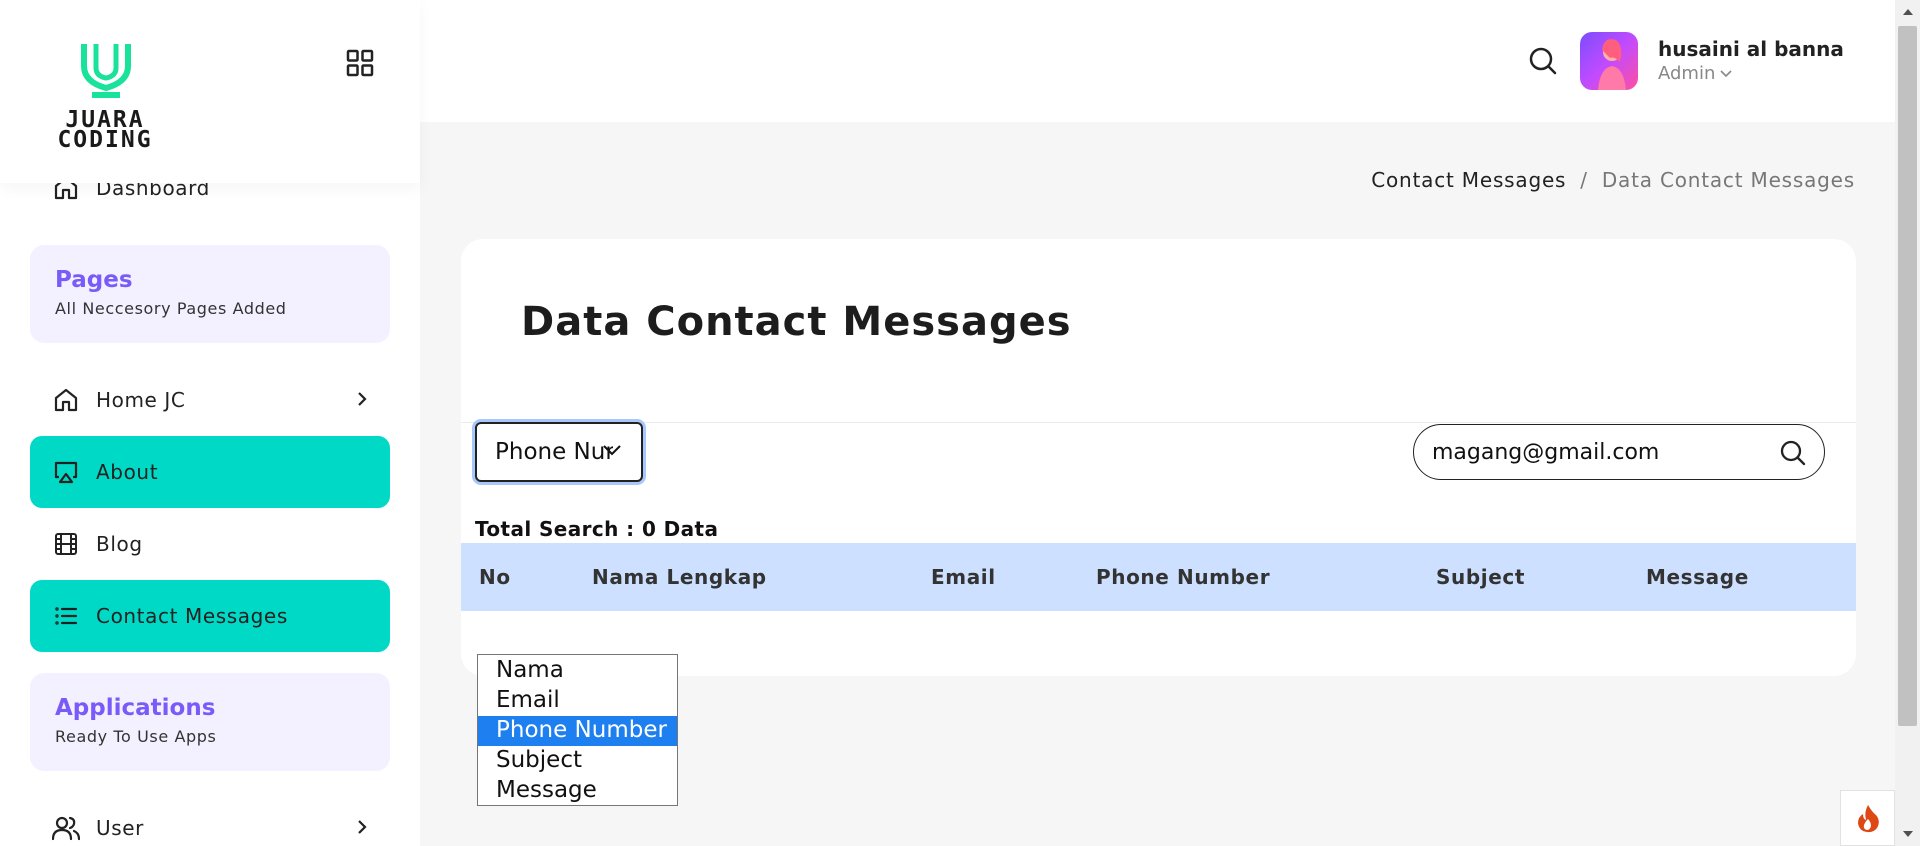  I want to click on filter-select-value: Phone Number, so click(554, 452).